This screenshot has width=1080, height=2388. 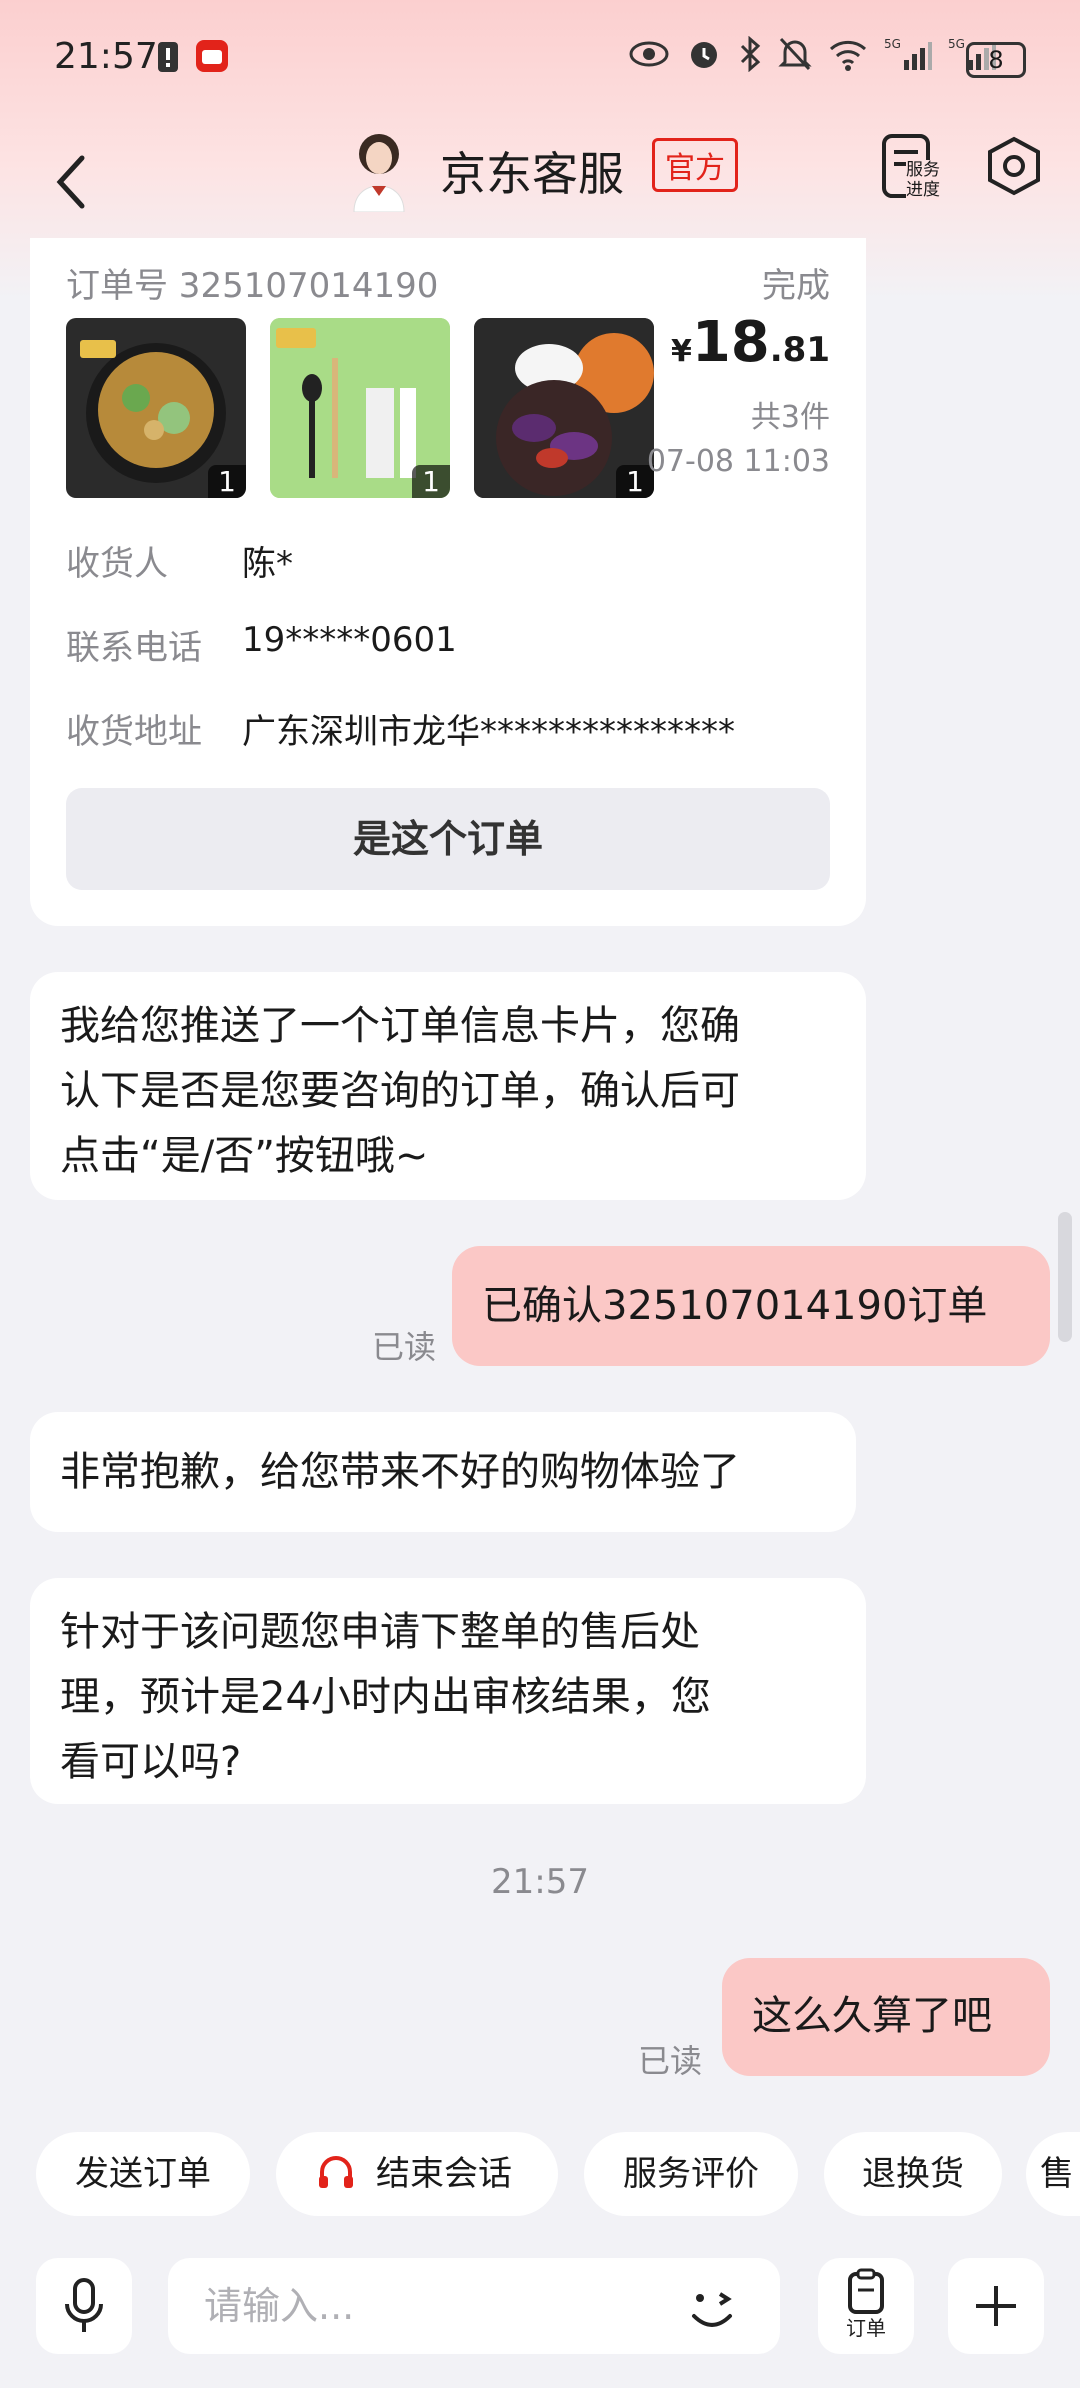 I want to click on product-thumbnail-1: 1, so click(x=156, y=408).